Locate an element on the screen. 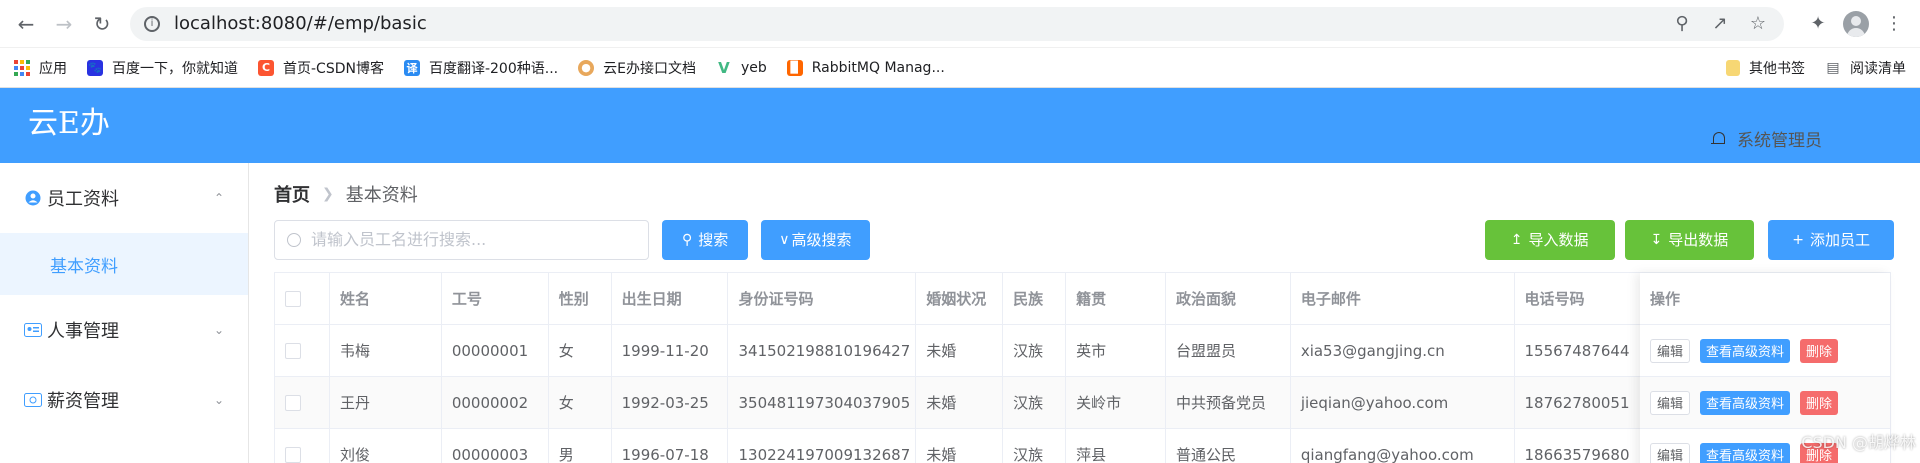 This screenshot has height=463, width=1920. cell-work-id: 00000001 is located at coordinates (495, 350).